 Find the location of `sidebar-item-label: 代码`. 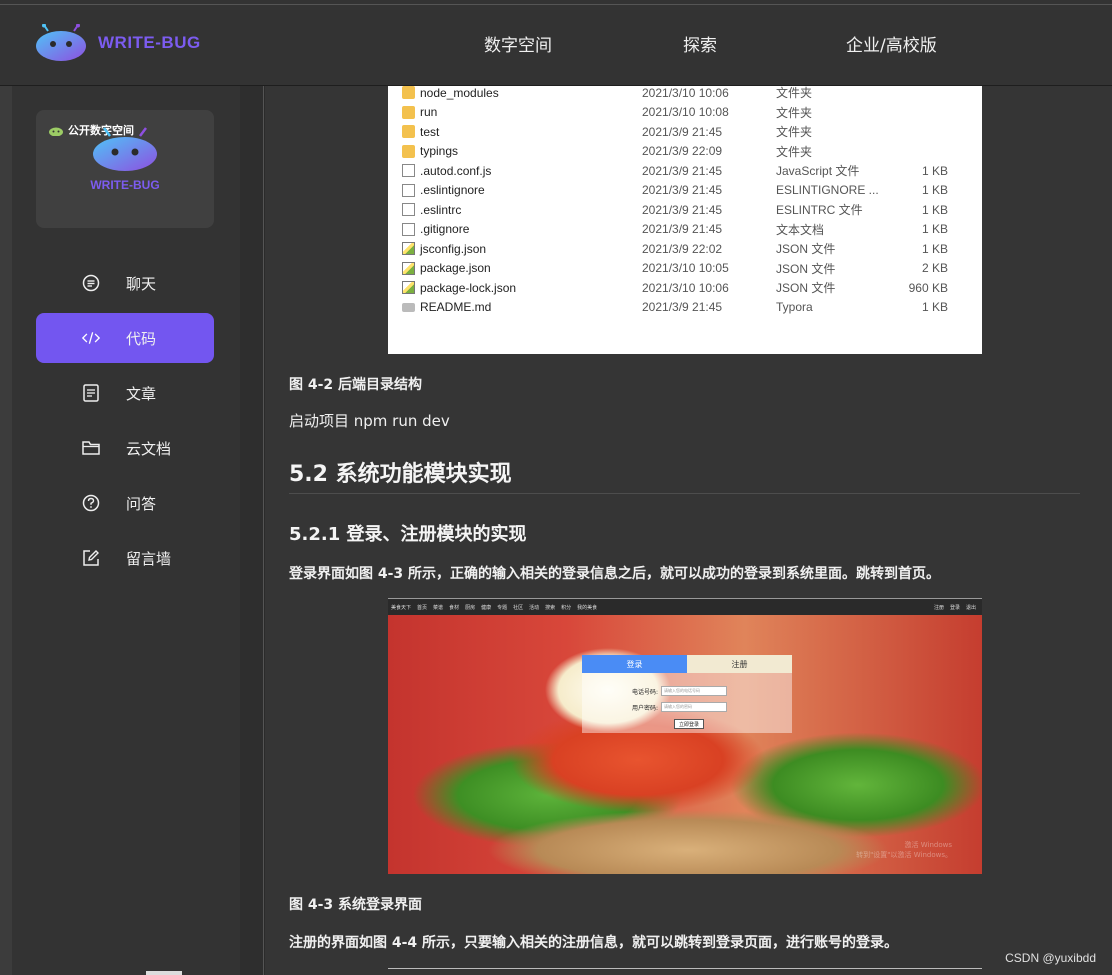

sidebar-item-label: 代码 is located at coordinates (141, 338).